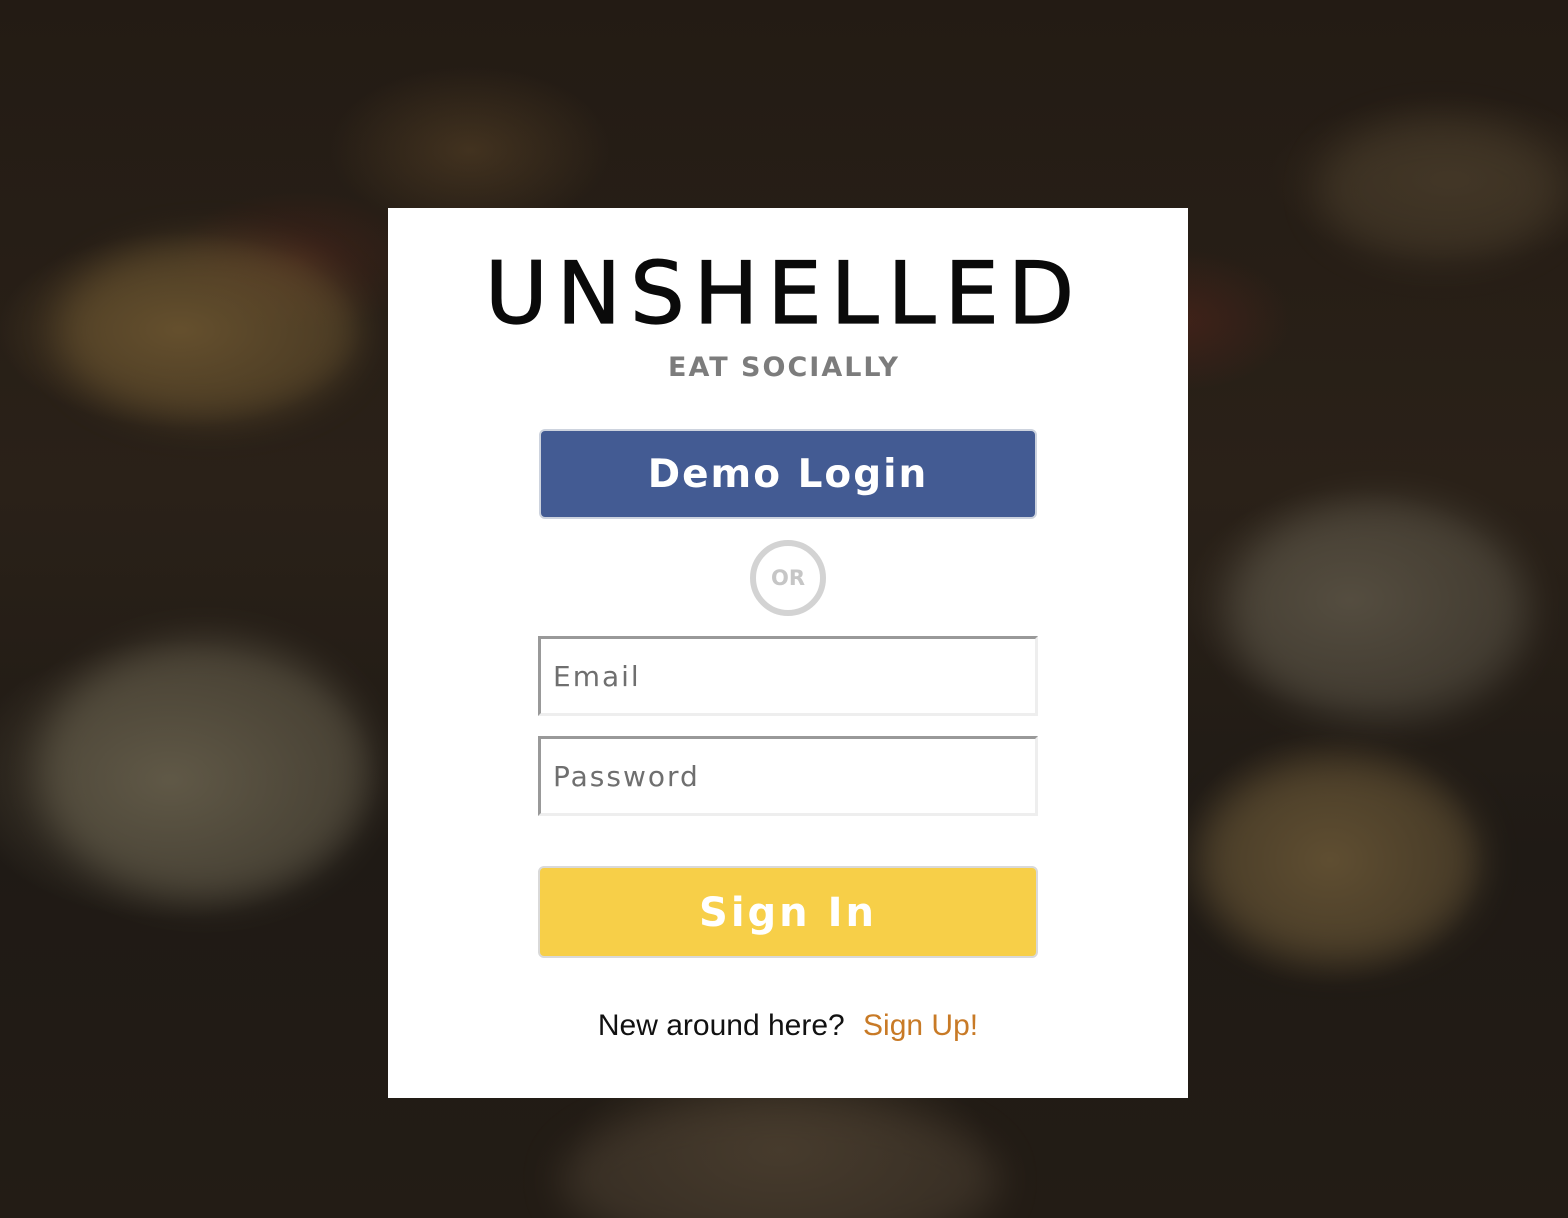 This screenshot has height=1218, width=1568. What do you see at coordinates (788, 676) in the screenshot?
I see `email-input` at bounding box center [788, 676].